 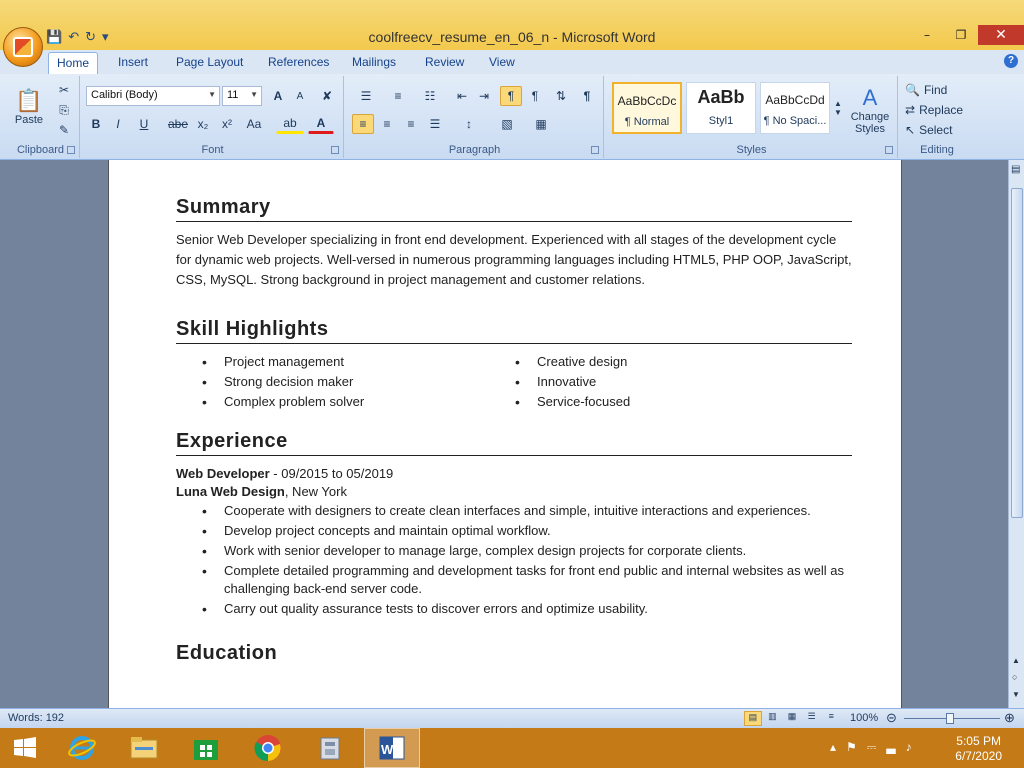 What do you see at coordinates (254, 124) in the screenshot?
I see `change-case-button: Aa` at bounding box center [254, 124].